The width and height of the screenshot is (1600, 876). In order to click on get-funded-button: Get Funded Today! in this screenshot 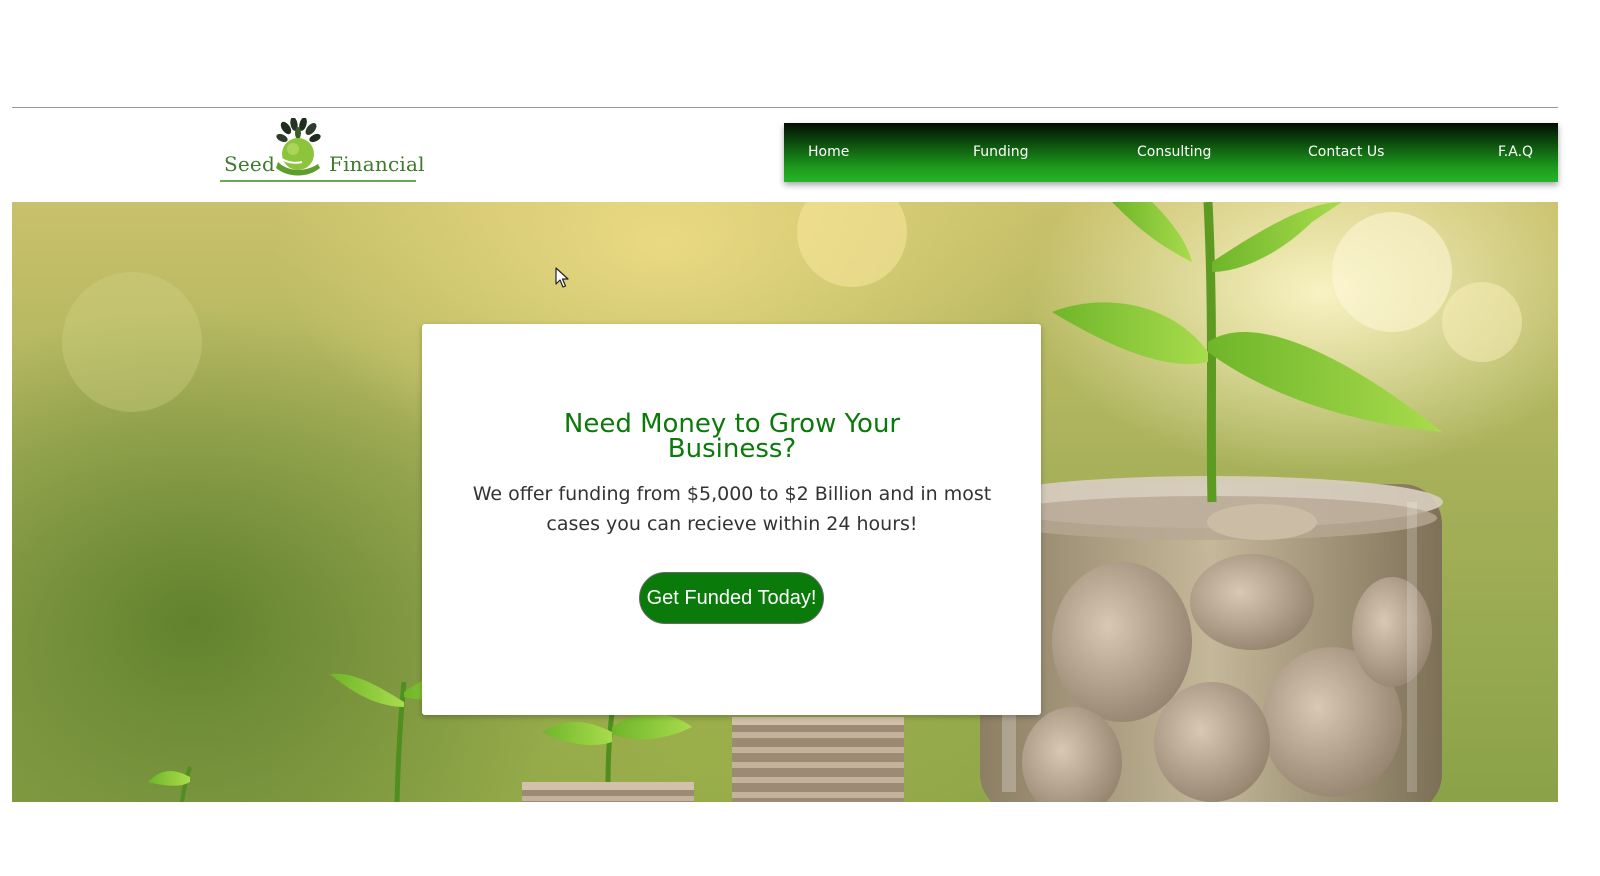, I will do `click(731, 598)`.